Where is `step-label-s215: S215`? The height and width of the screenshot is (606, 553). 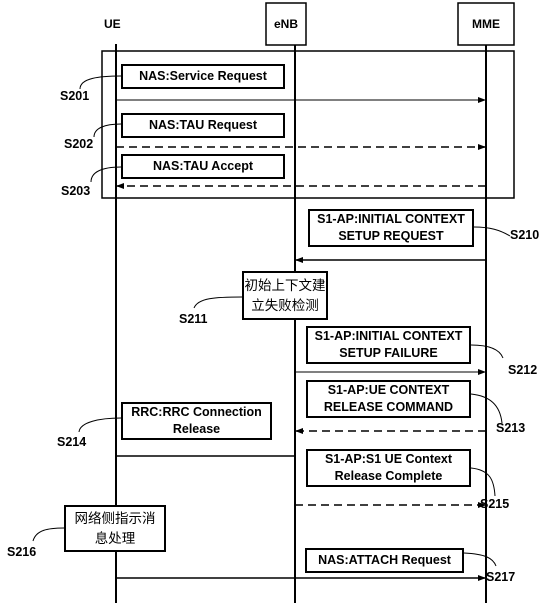
step-label-s215: S215 is located at coordinates (495, 504).